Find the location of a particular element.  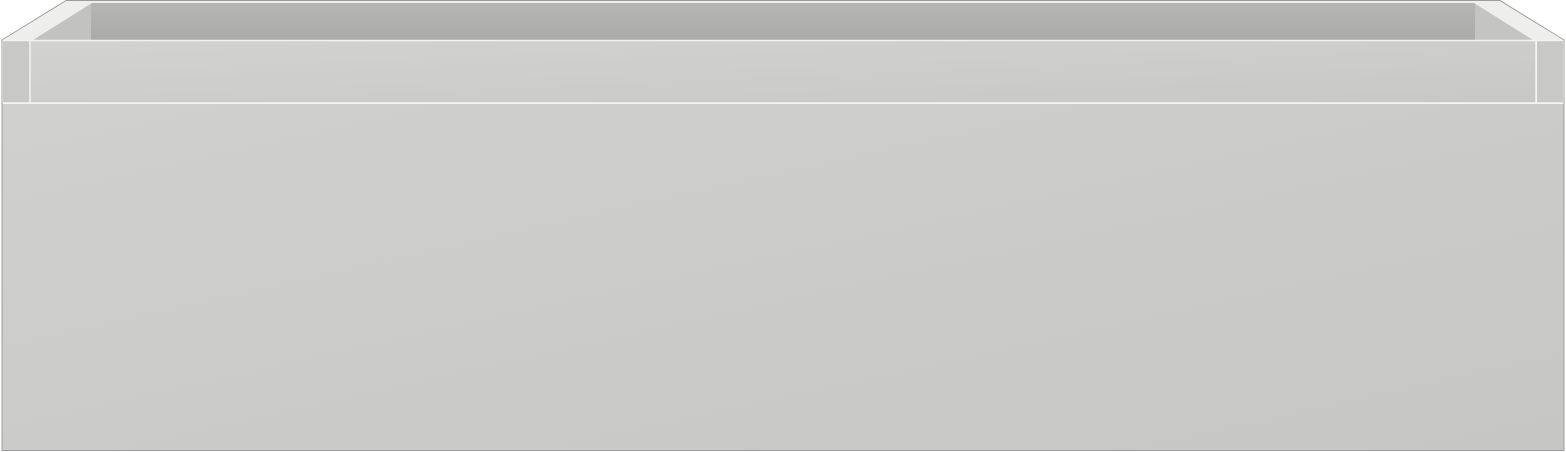

inner-back-wall is located at coordinates (783, 21).